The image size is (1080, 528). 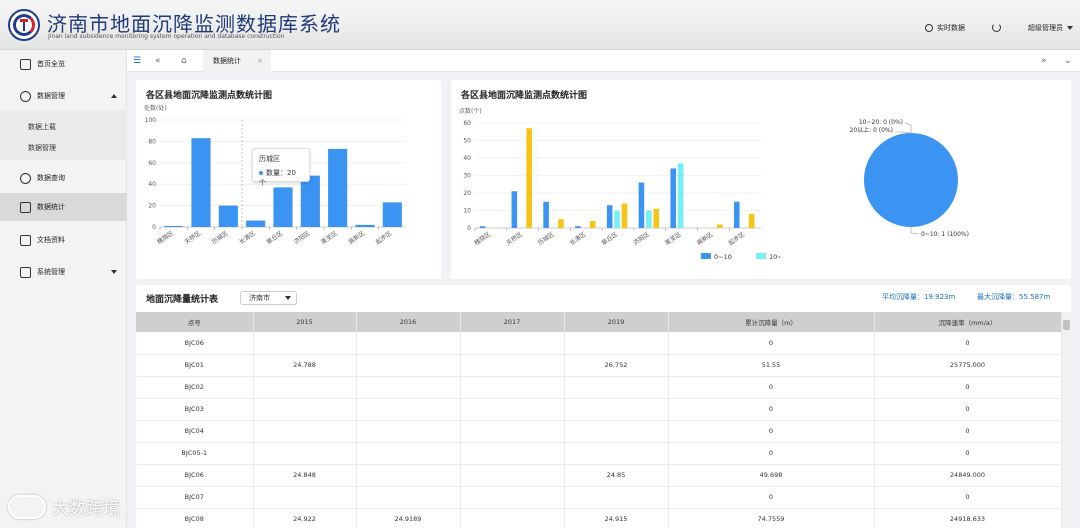 I want to click on sidebar-subitem-upload: 数据上载, so click(x=42, y=127).